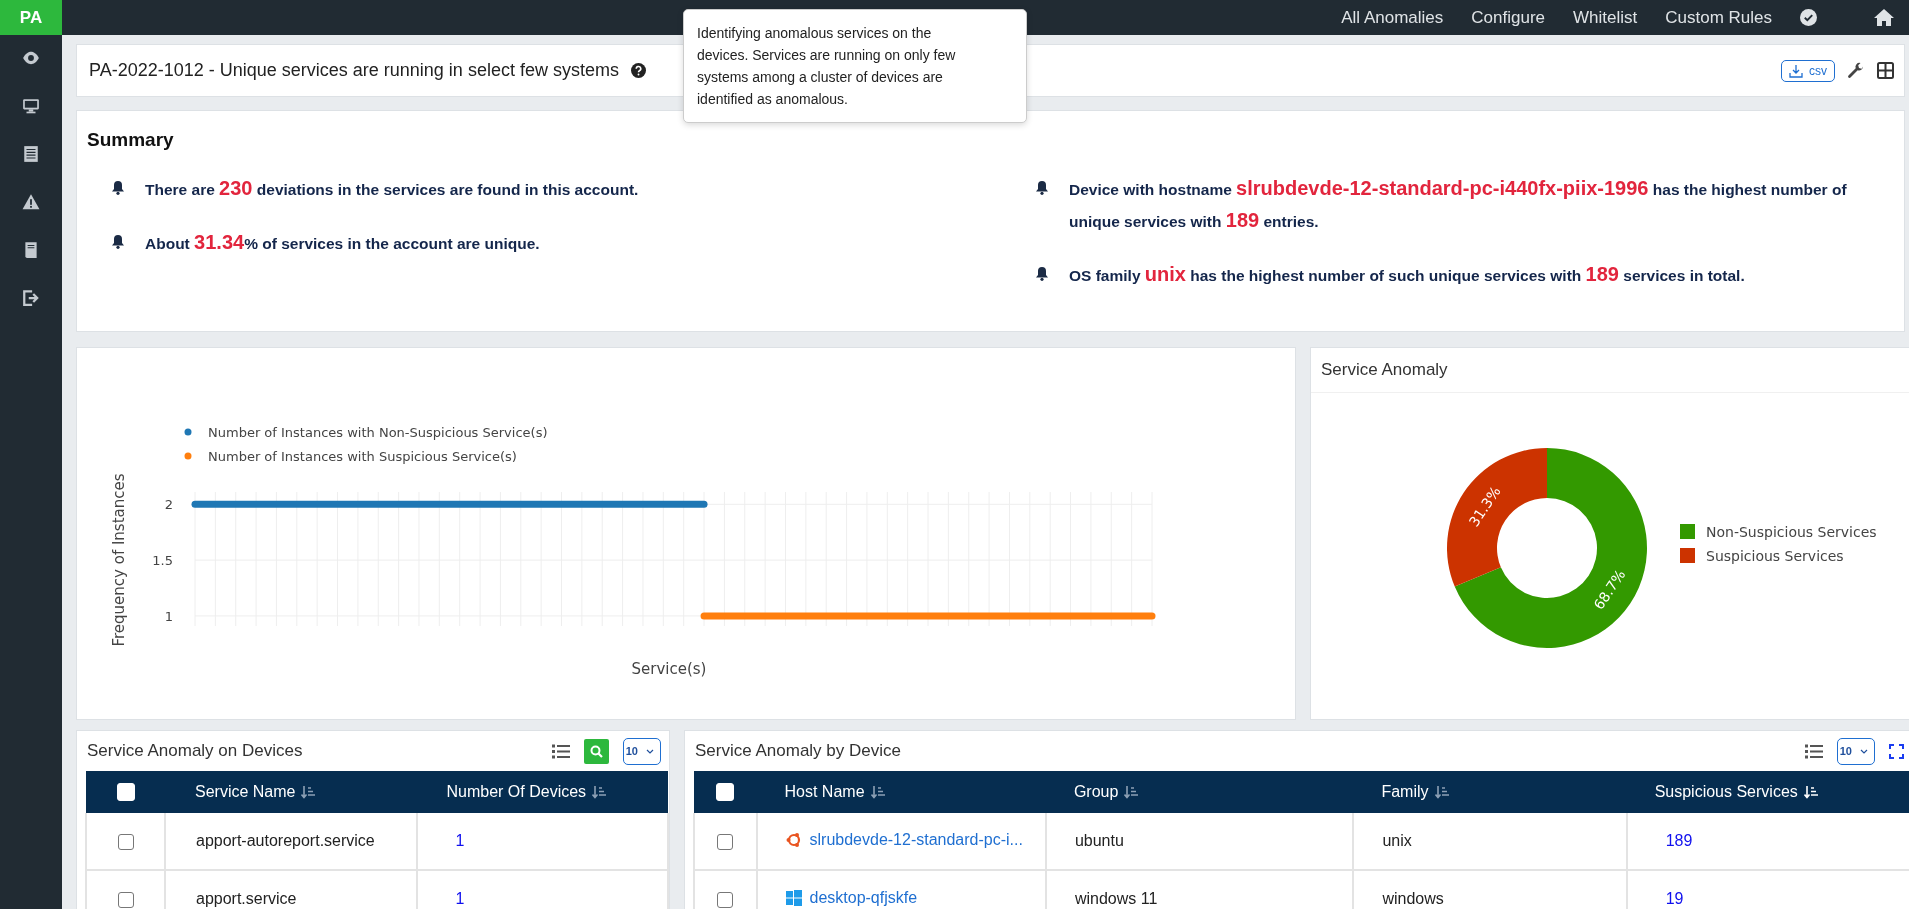 Image resolution: width=1909 pixels, height=909 pixels. Describe the element at coordinates (1775, 556) in the screenshot. I see `legend-label: Suspicious Services` at that location.